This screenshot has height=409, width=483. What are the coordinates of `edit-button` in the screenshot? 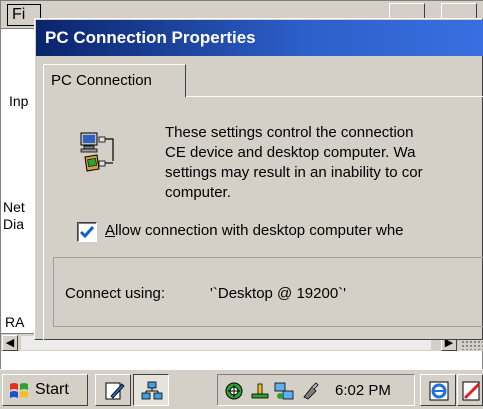 It's located at (470, 390).